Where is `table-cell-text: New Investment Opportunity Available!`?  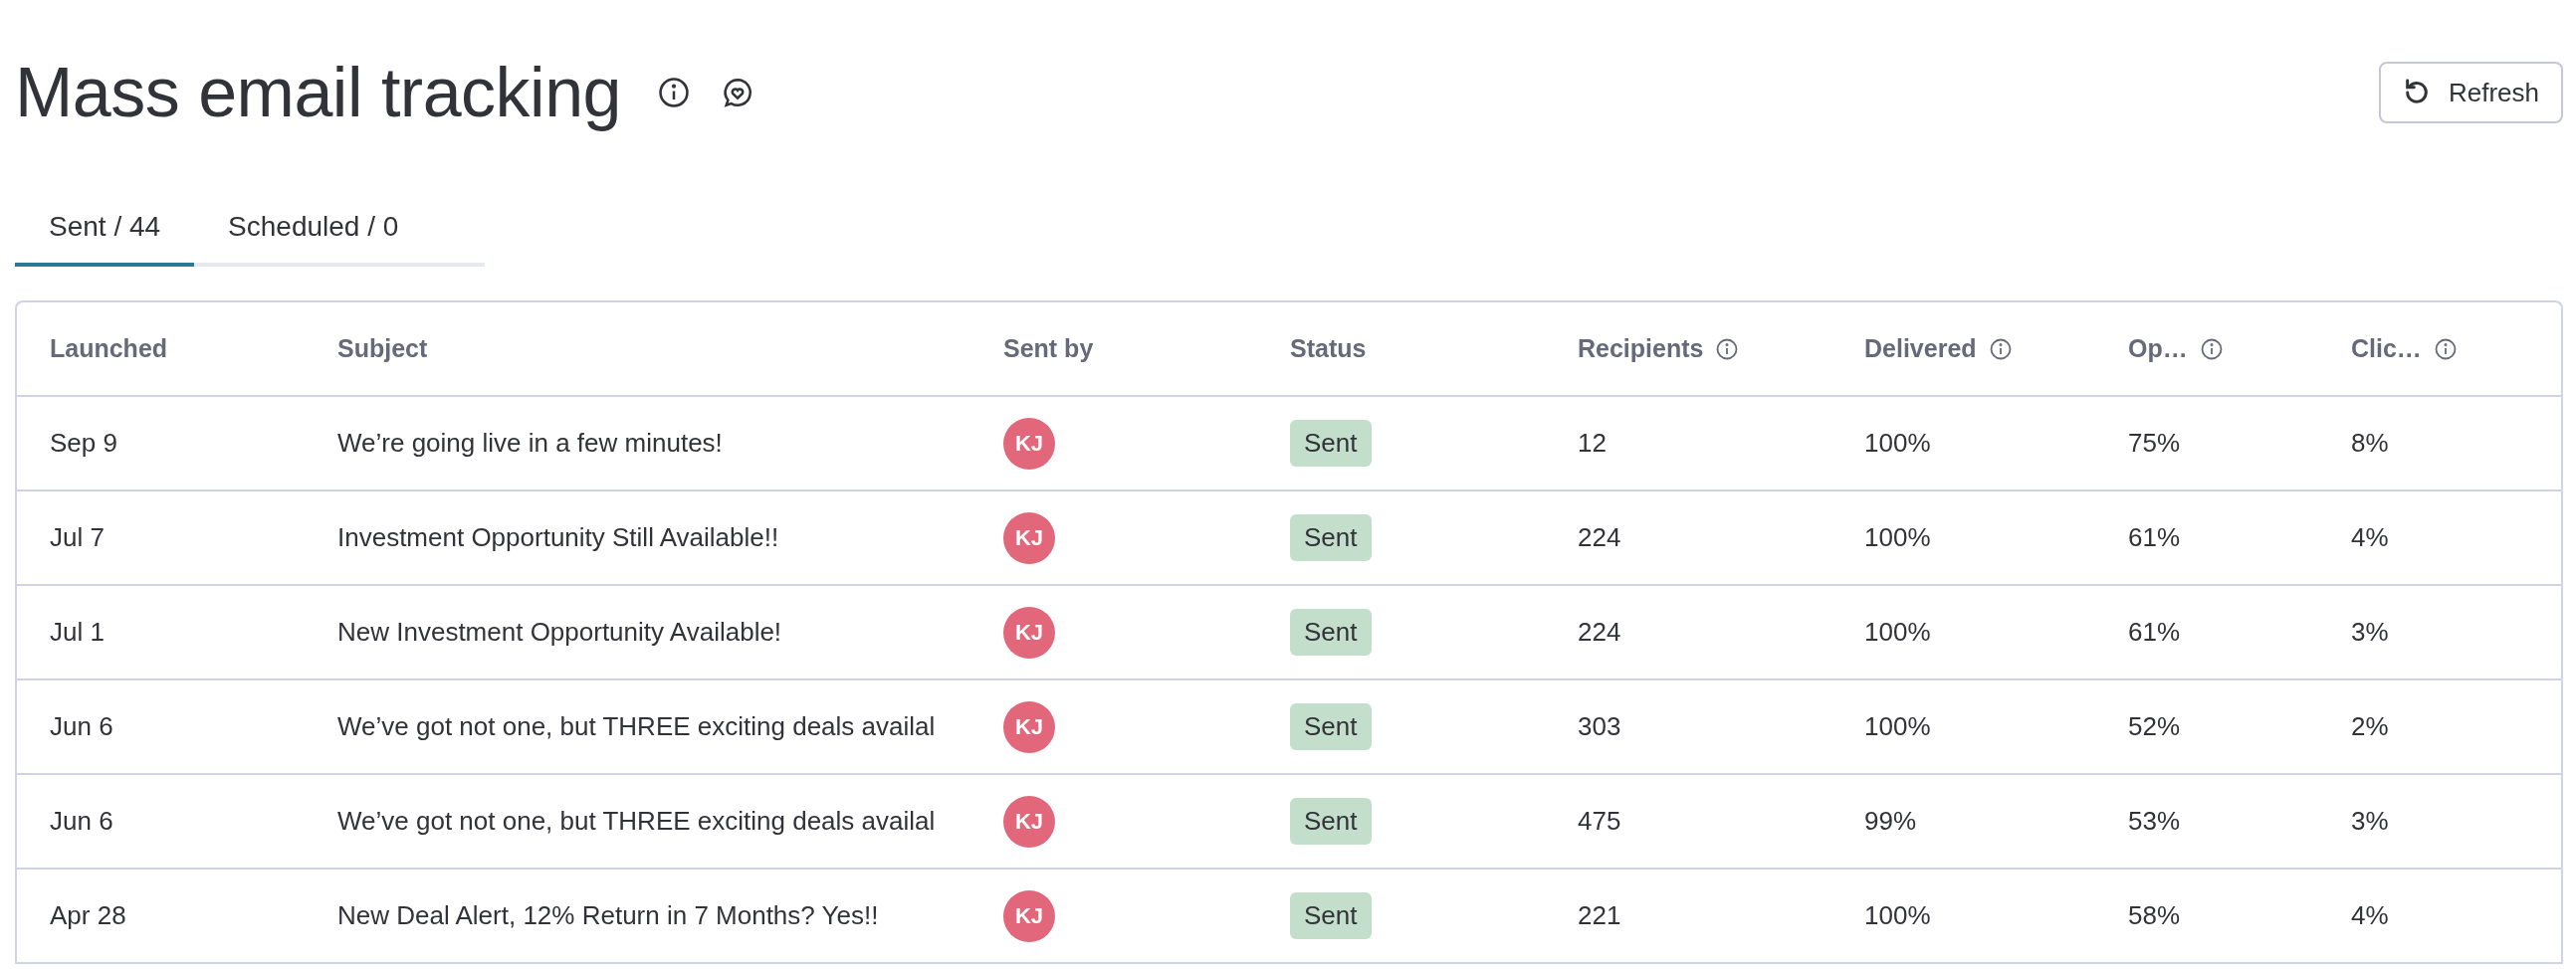 table-cell-text: New Investment Opportunity Available! is located at coordinates (560, 632).